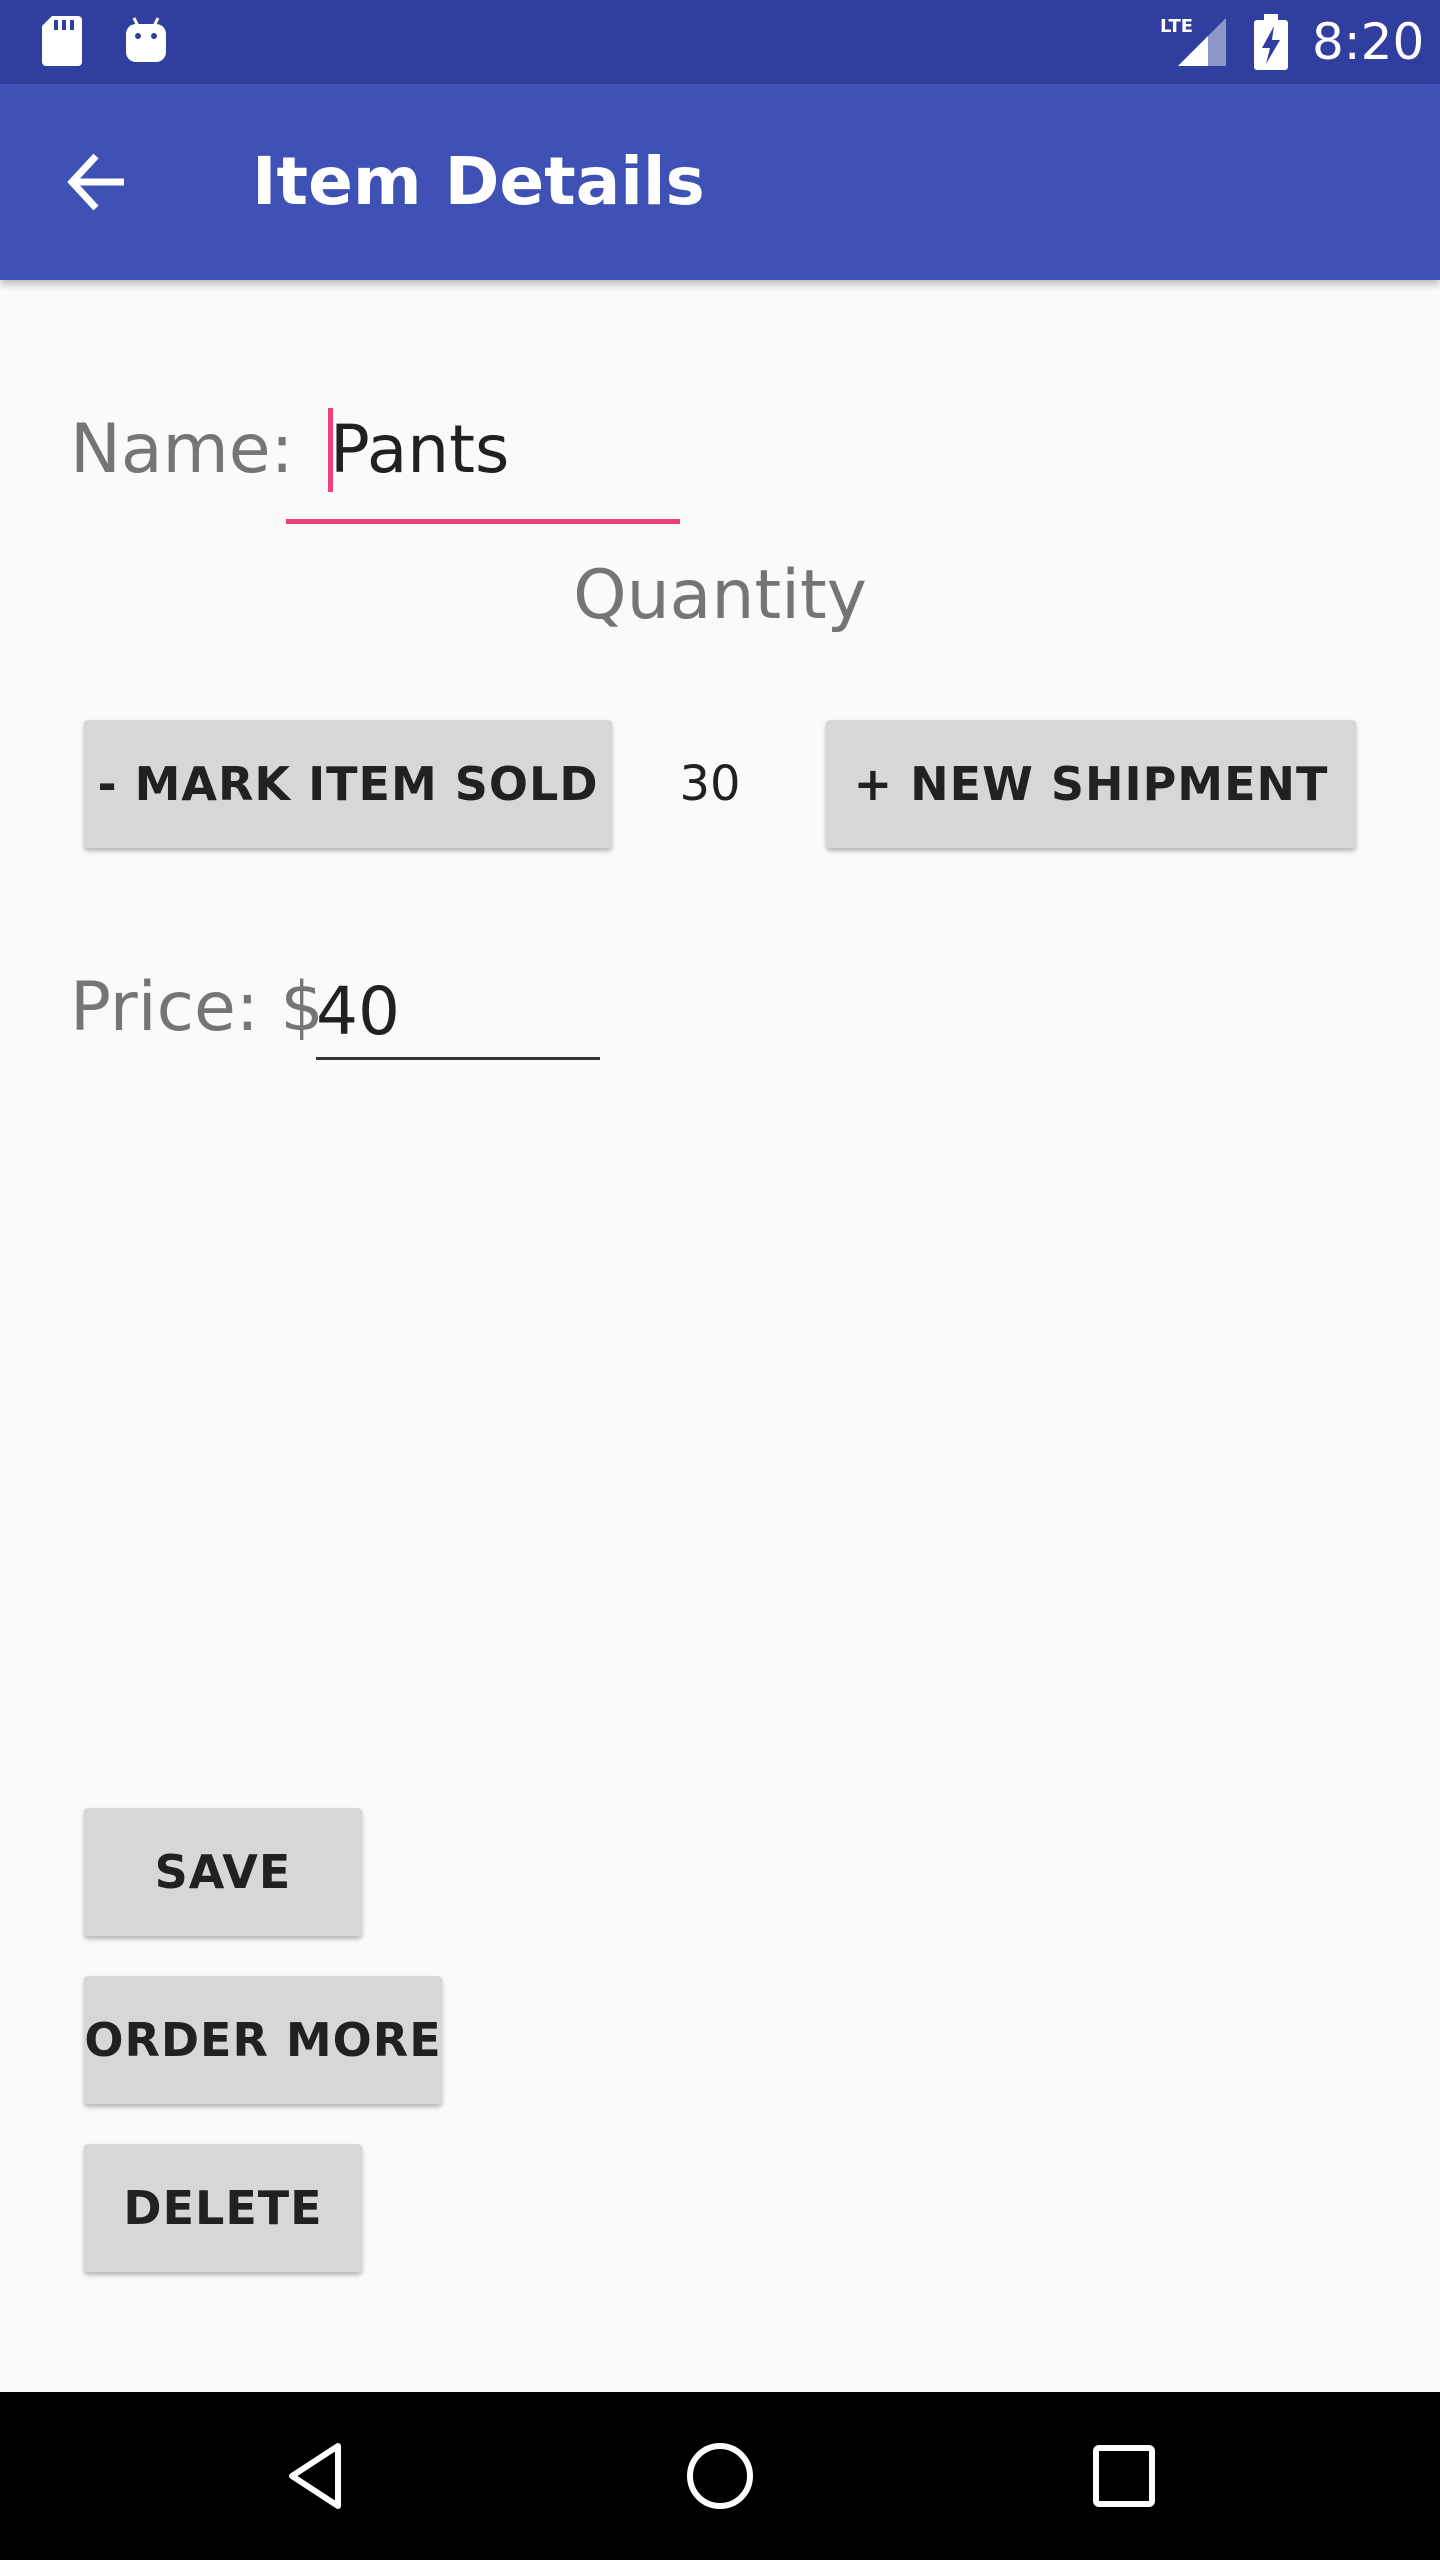  What do you see at coordinates (1193, 41) in the screenshot?
I see `lte-signal-icon: LTE` at bounding box center [1193, 41].